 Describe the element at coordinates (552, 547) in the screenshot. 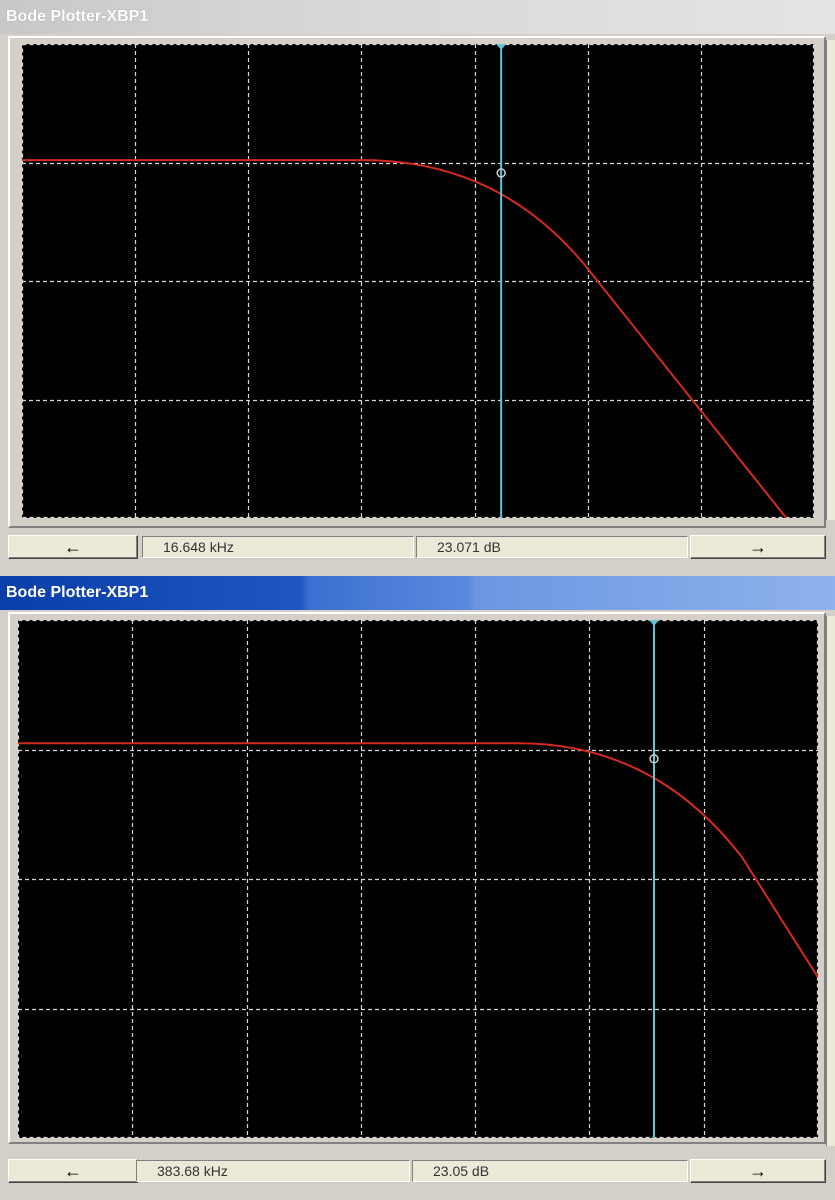

I see `gain-readout: 23.071 dB` at that location.